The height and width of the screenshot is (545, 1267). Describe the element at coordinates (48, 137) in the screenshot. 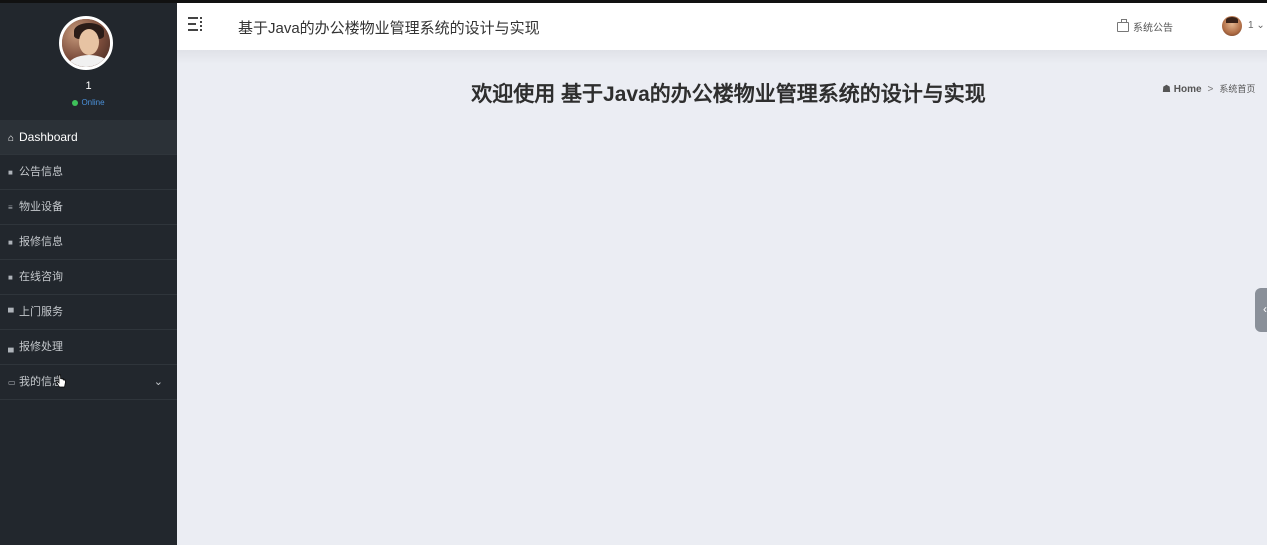

I see `sidebar-item-label: Dashboard` at that location.